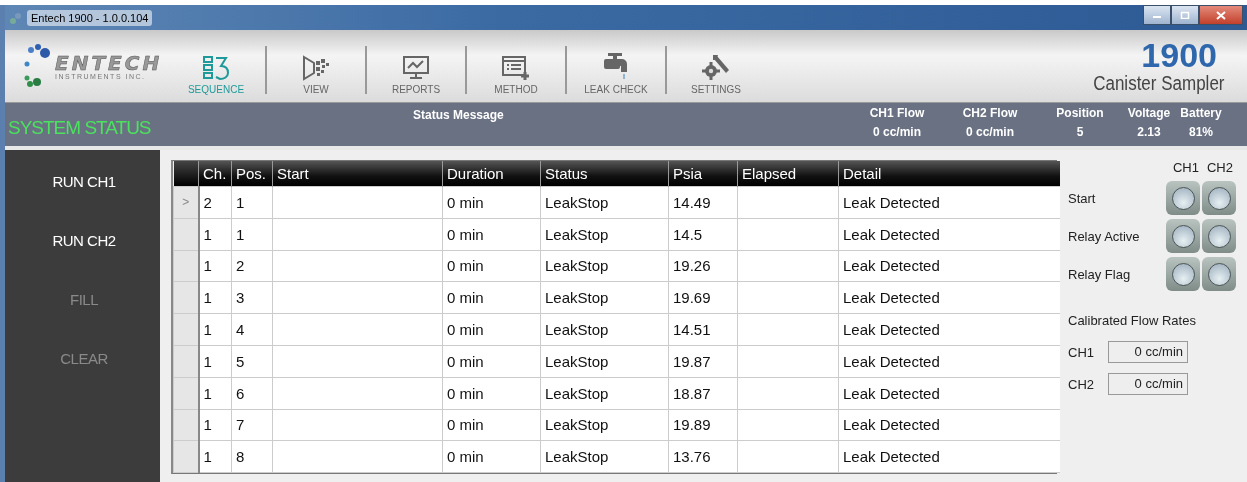 The image size is (1247, 482). Describe the element at coordinates (703, 234) in the screenshot. I see `table-cell: 14.5` at that location.